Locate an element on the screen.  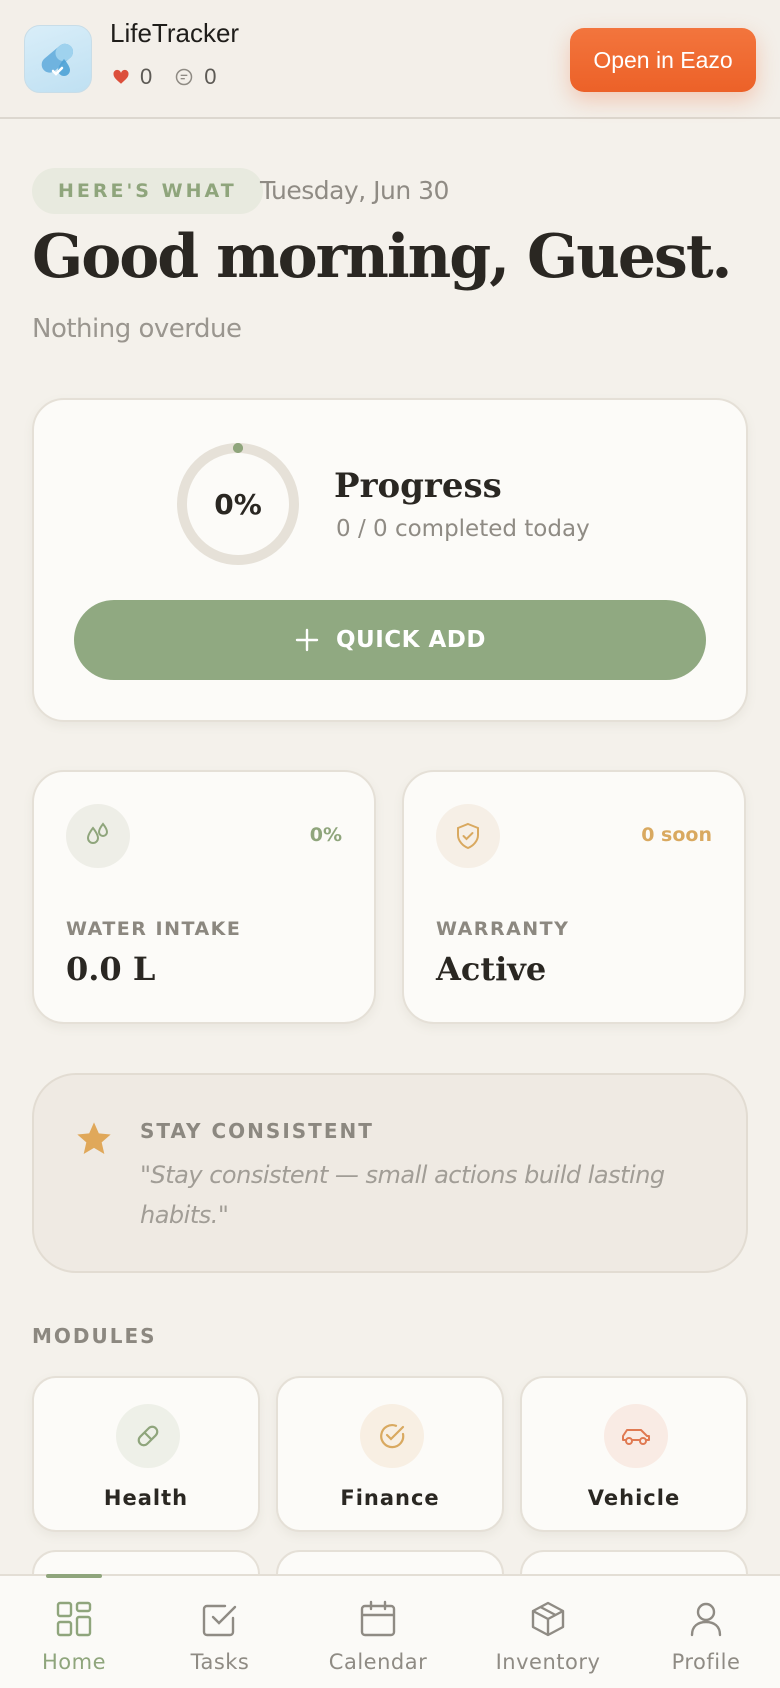
app-name: LifeTracker is located at coordinates (175, 33).